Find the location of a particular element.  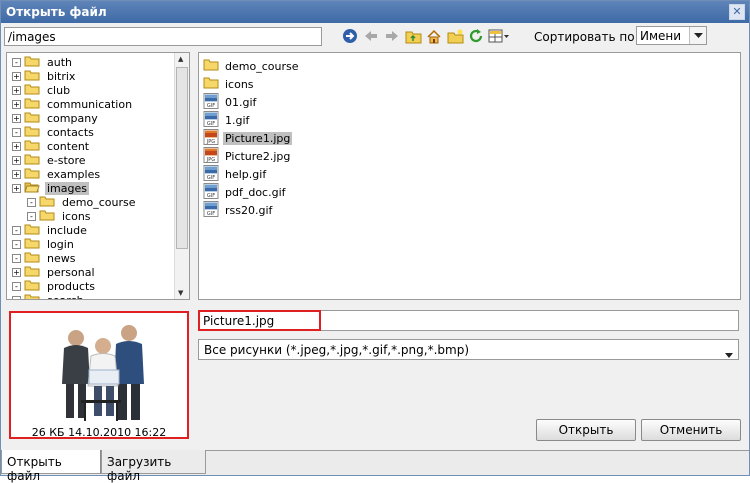

file-item: JPG Picture2.jpg is located at coordinates (247, 155).